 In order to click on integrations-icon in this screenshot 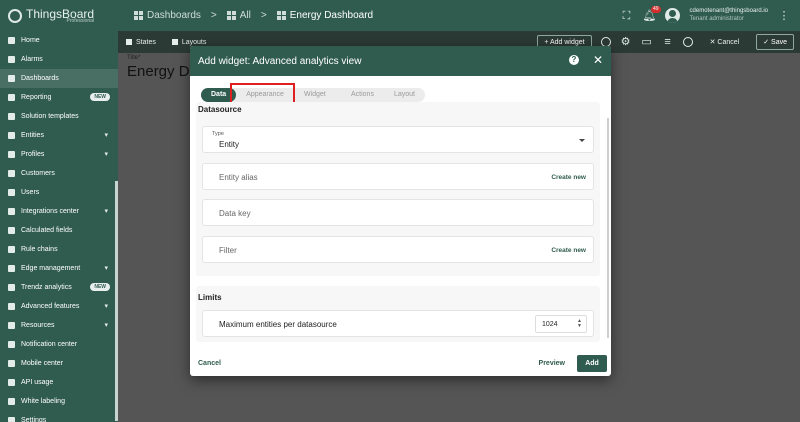, I will do `click(11, 211)`.